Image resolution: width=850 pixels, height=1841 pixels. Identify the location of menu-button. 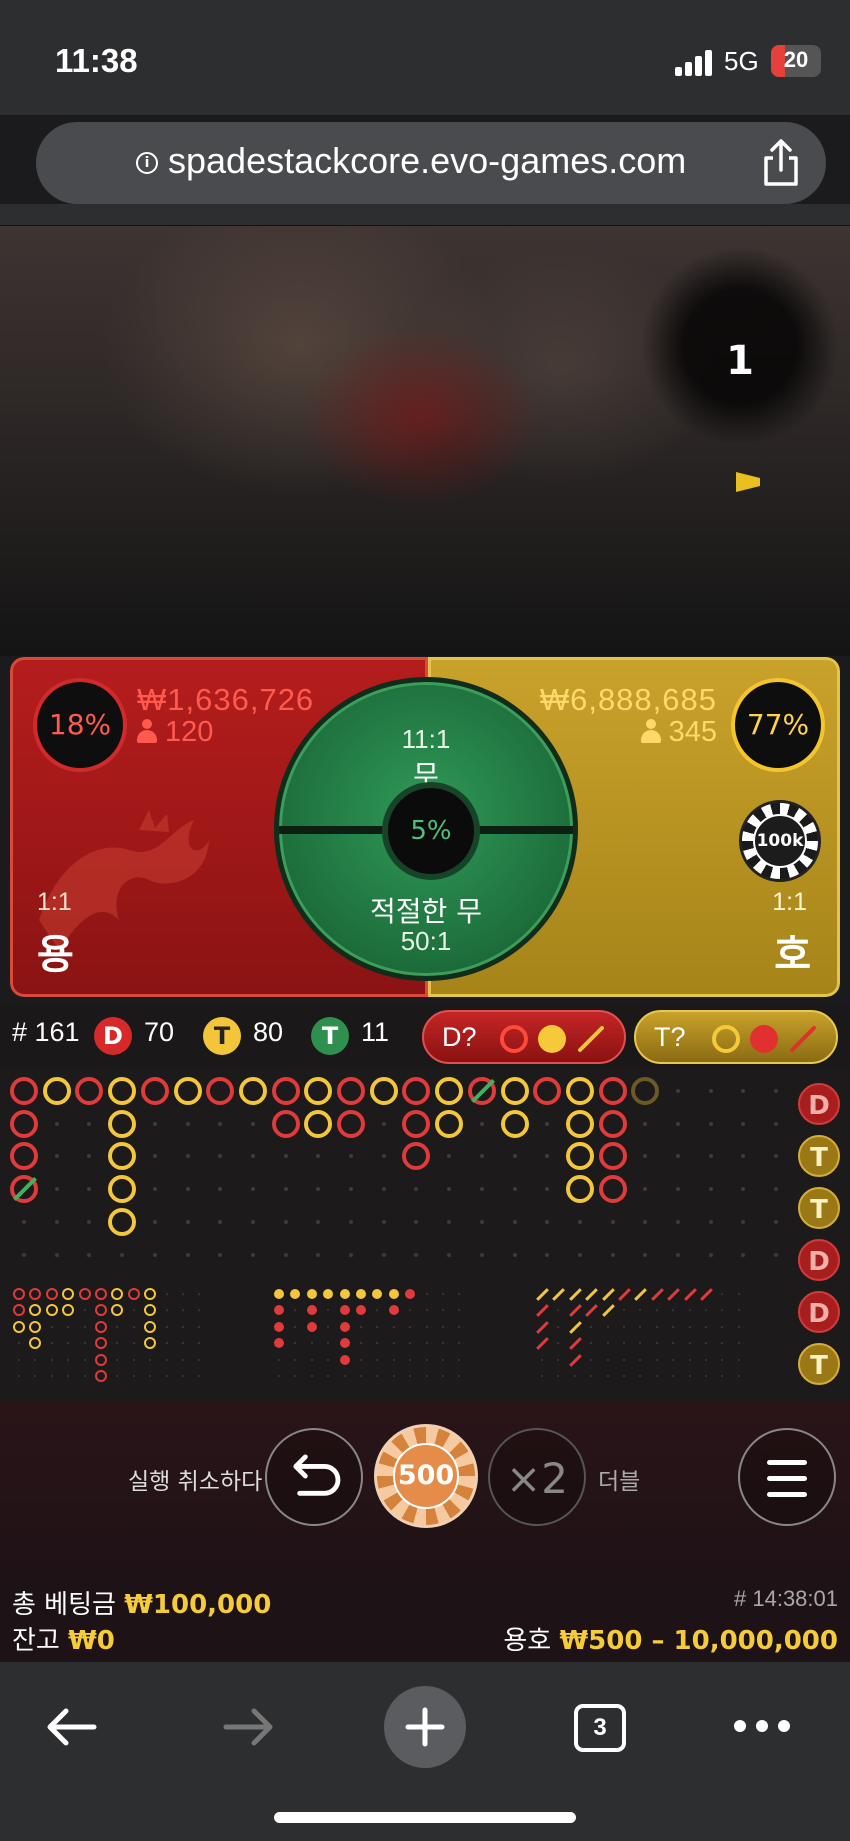
(787, 1477).